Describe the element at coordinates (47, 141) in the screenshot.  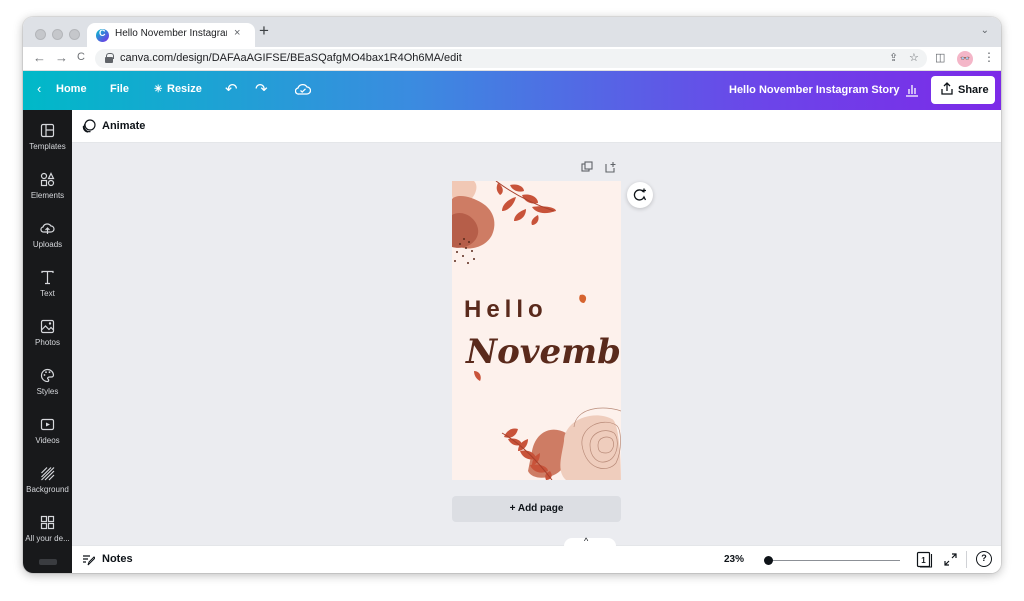
I see `sidebar-item-templates: Templates` at that location.